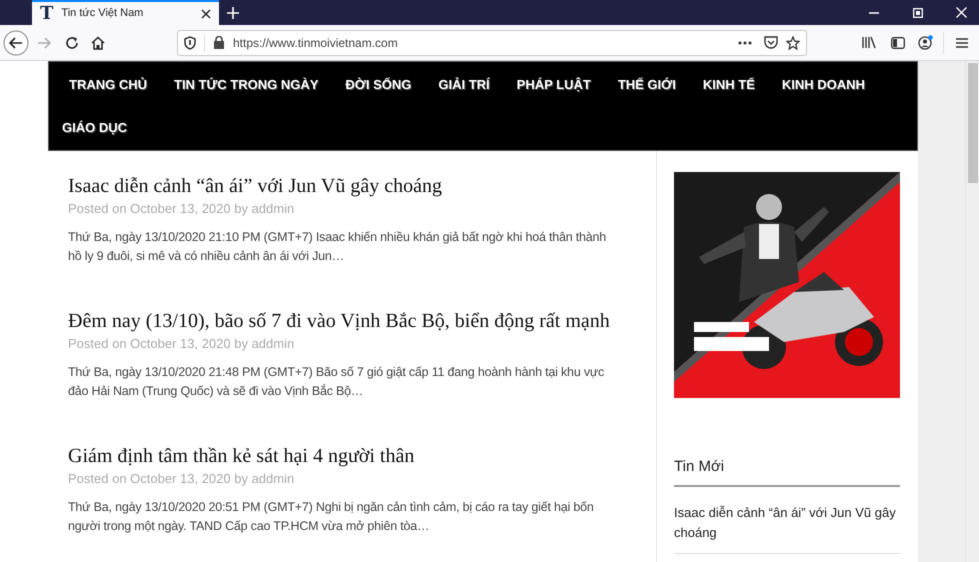 Image resolution: width=979 pixels, height=562 pixels. I want to click on sidebar-link: Isaac diễn cảnh “ân ái” với Jun Vũ gây choáng, so click(787, 520).